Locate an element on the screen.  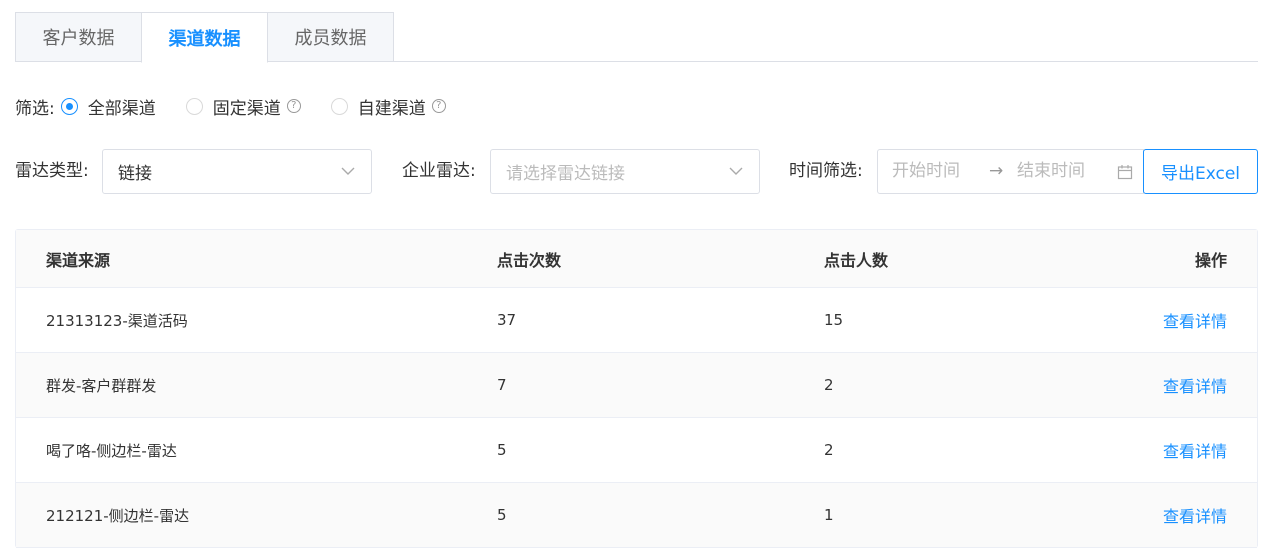
radio-custom-channels: 自建渠道 ? is located at coordinates (388, 106).